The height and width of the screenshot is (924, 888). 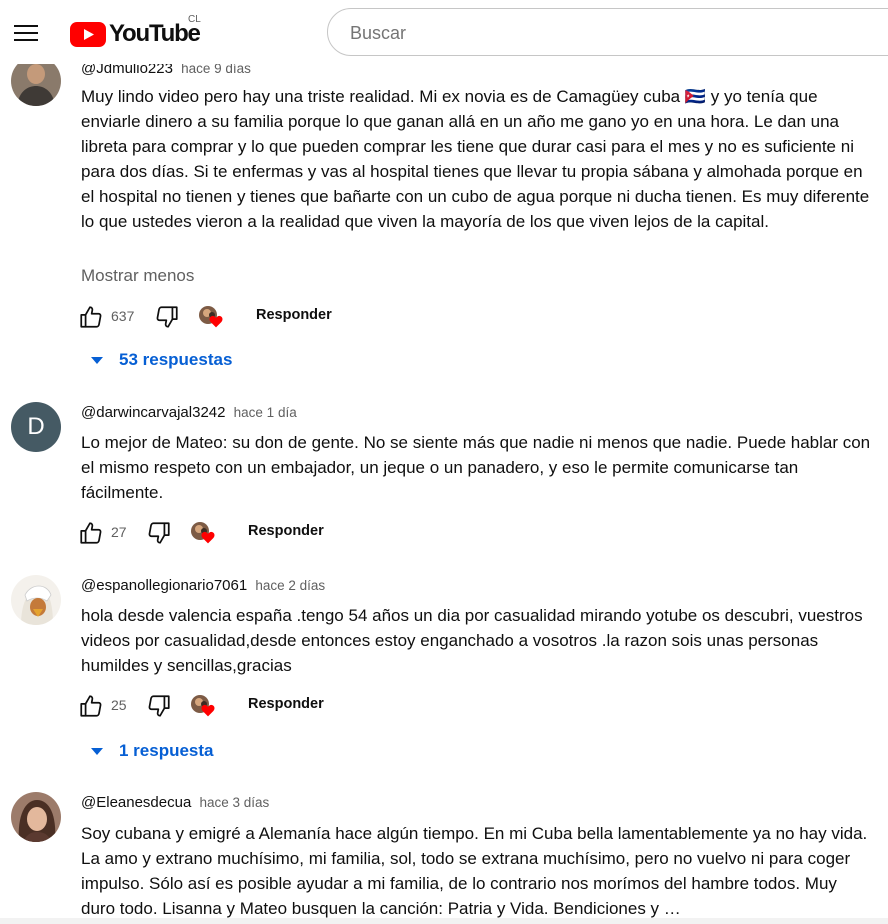 I want to click on replies-toggle: 53 respuestas, so click(x=160, y=360).